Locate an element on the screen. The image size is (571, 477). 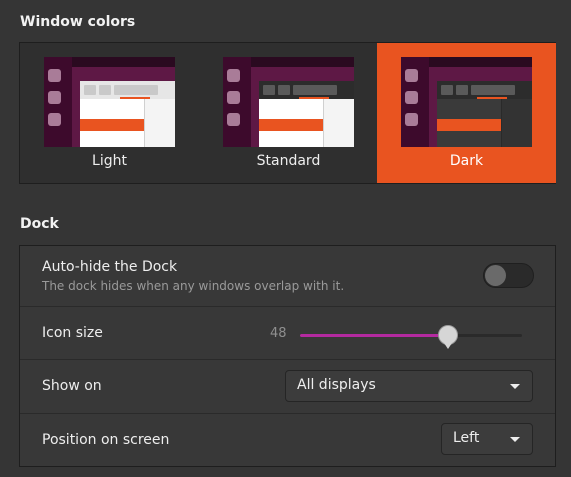
switch-knob is located at coordinates (495, 275).